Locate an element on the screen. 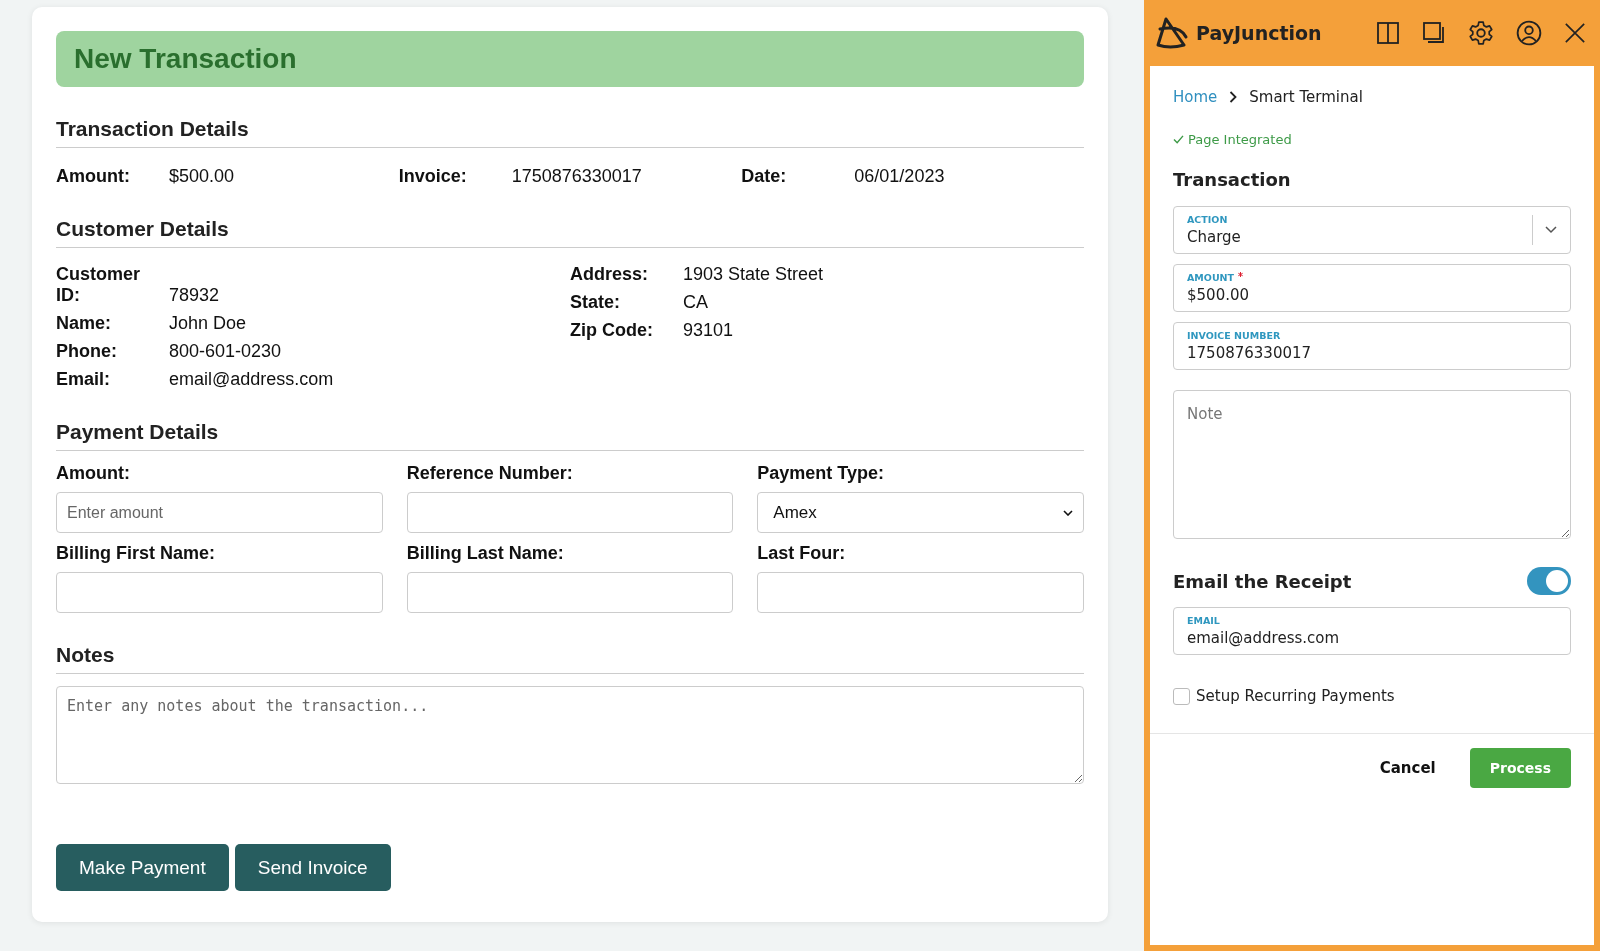  input-field: Enter amount is located at coordinates (219, 512).